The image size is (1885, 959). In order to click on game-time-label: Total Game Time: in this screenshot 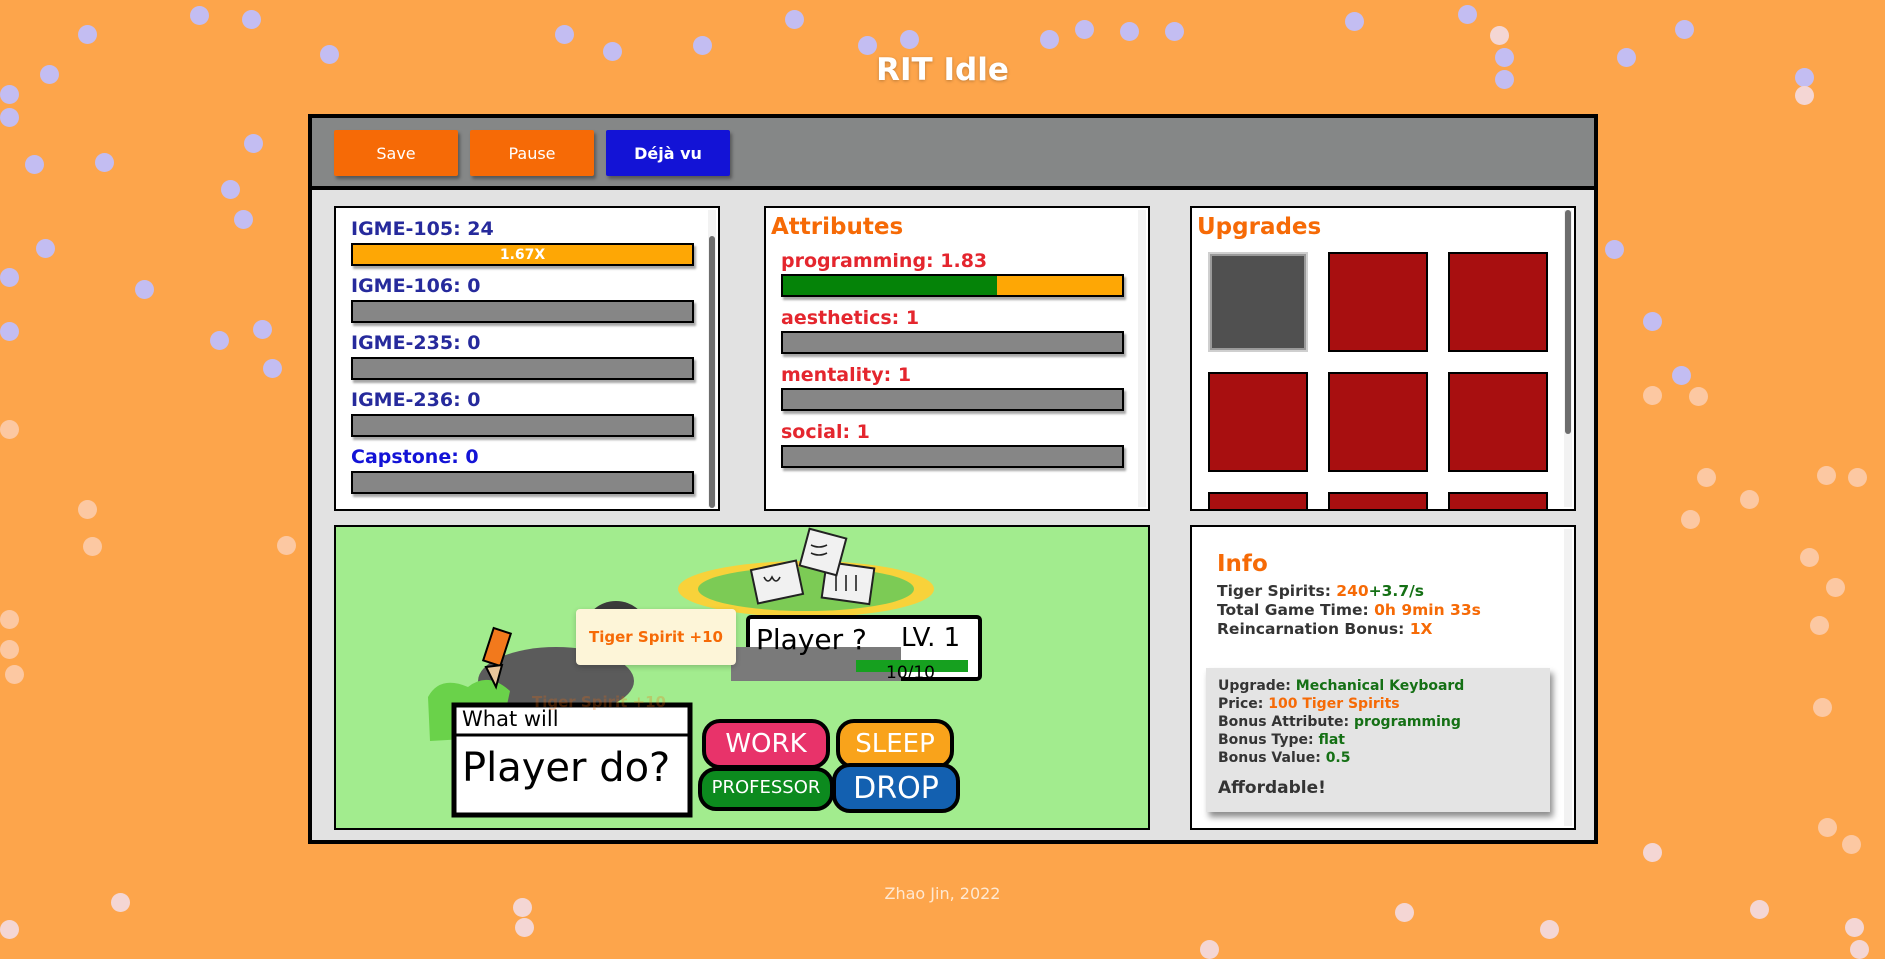, I will do `click(1296, 610)`.